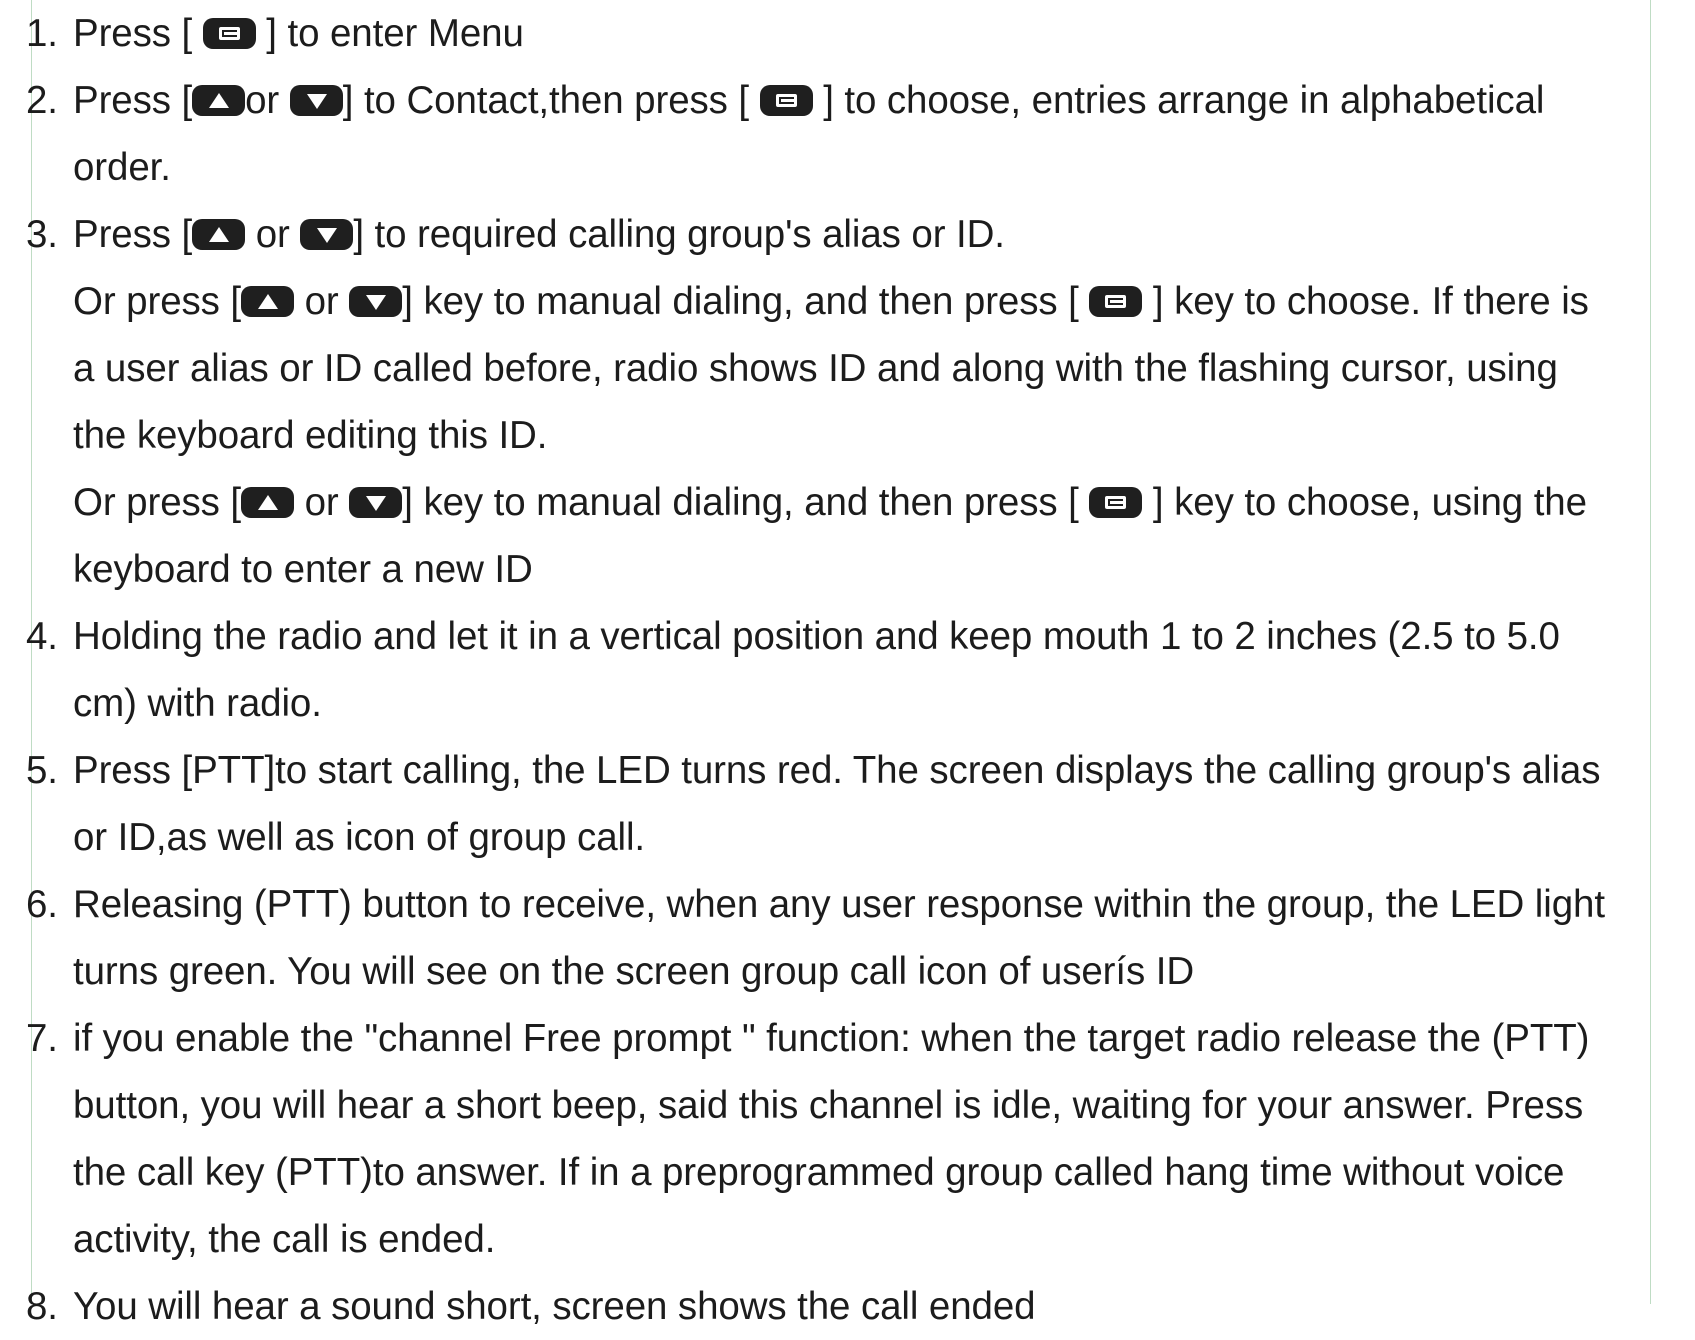 Image resolution: width=1695 pixels, height=1340 pixels. Describe the element at coordinates (879, 1239) in the screenshot. I see `instruction-line: activity, the call is ended.` at that location.